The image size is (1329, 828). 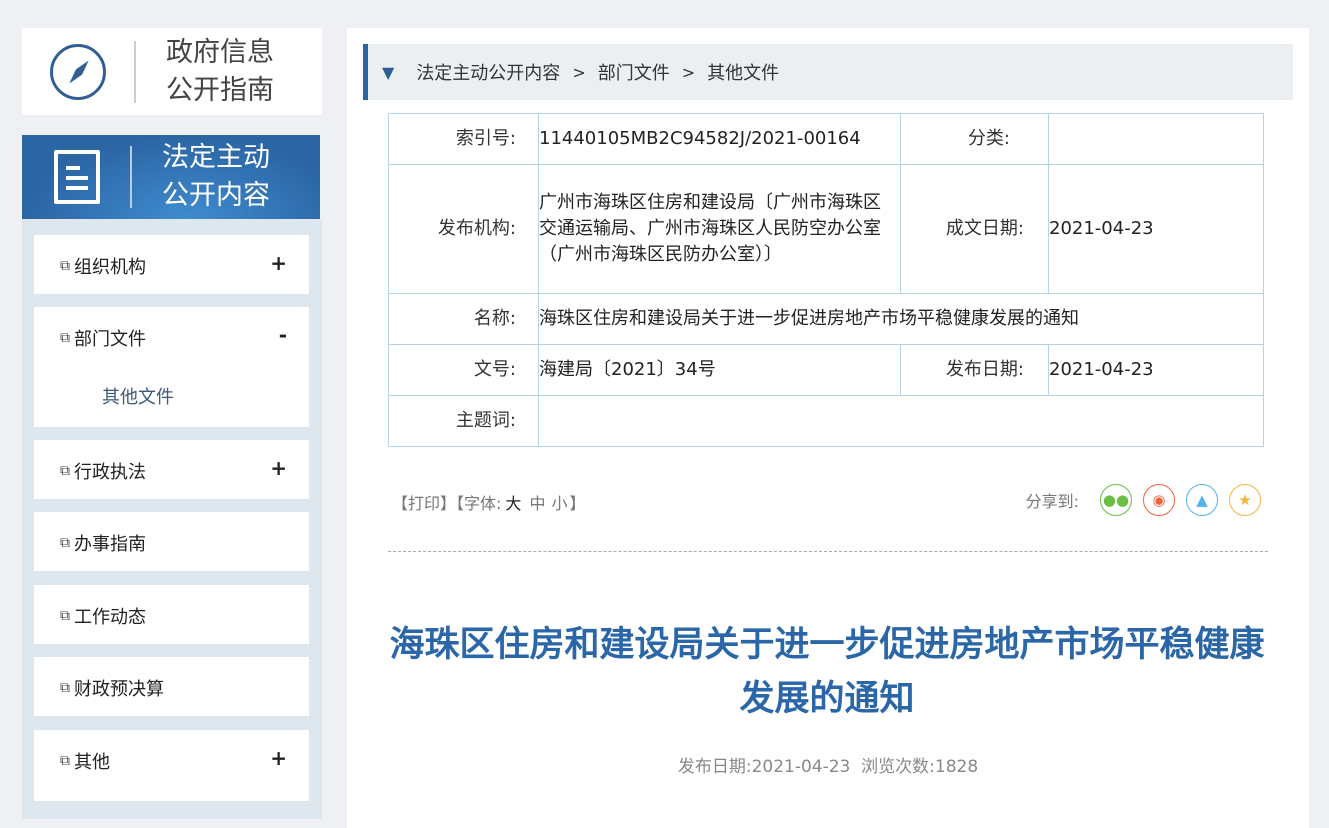 What do you see at coordinates (216, 195) in the screenshot?
I see `section-line2: 公开内容` at bounding box center [216, 195].